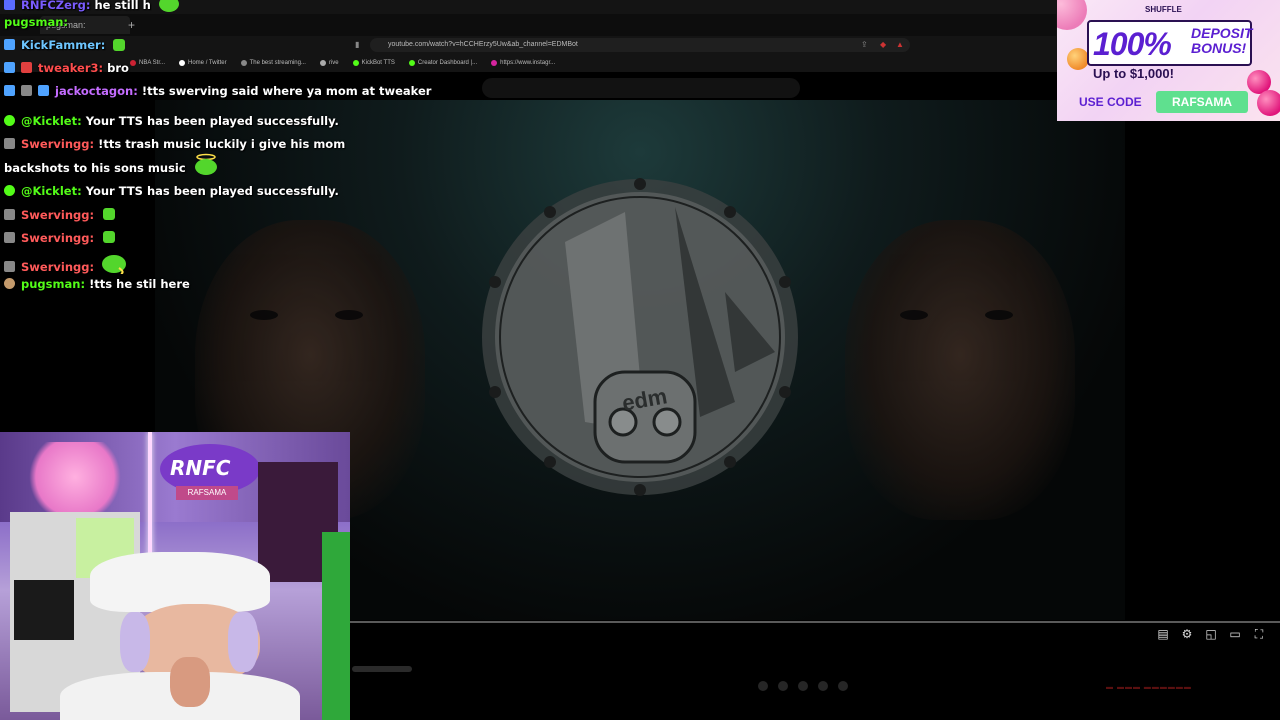 Image resolution: width=1280 pixels, height=720 pixels. What do you see at coordinates (1132, 44) in the screenshot?
I see `ad-percent: 100%` at bounding box center [1132, 44].